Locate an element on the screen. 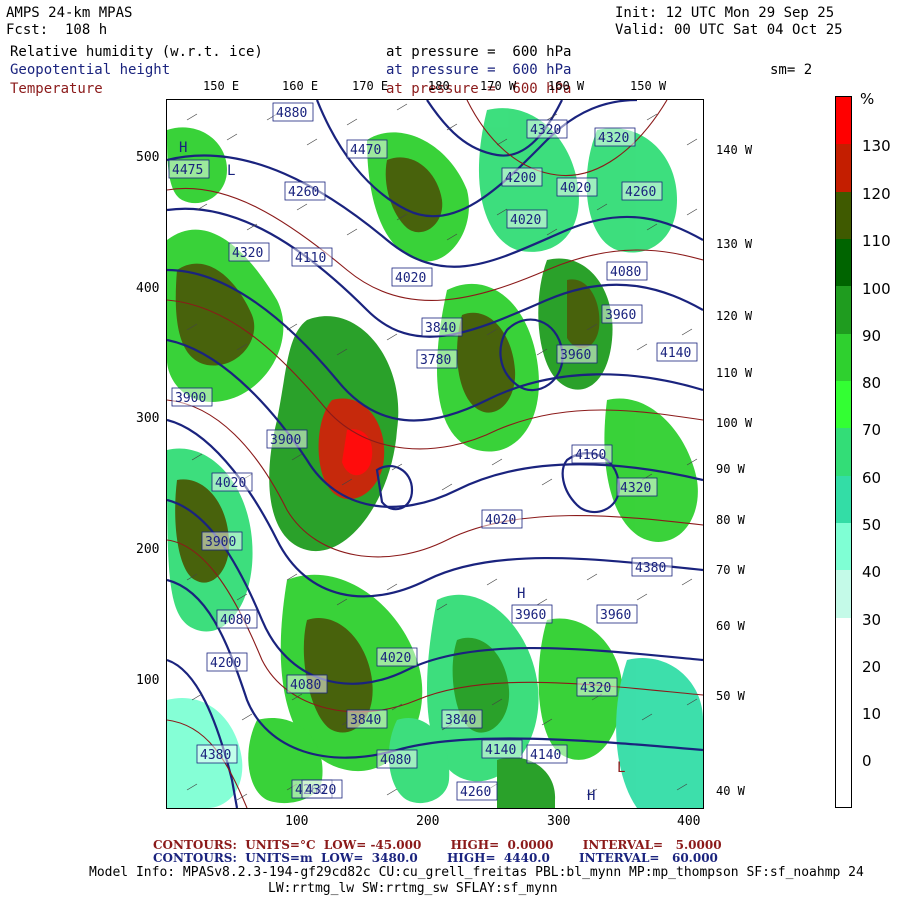 The width and height of the screenshot is (900, 900). field-height-label: Geopotential height is located at coordinates (90, 70).